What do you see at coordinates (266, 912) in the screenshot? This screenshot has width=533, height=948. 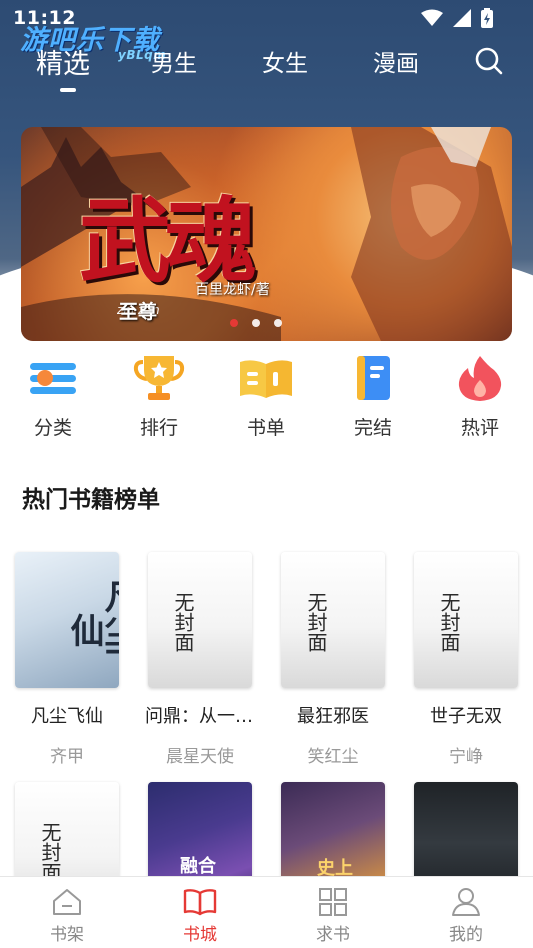 I see `bottom-nav: 书架 书城 求书 我的` at bounding box center [266, 912].